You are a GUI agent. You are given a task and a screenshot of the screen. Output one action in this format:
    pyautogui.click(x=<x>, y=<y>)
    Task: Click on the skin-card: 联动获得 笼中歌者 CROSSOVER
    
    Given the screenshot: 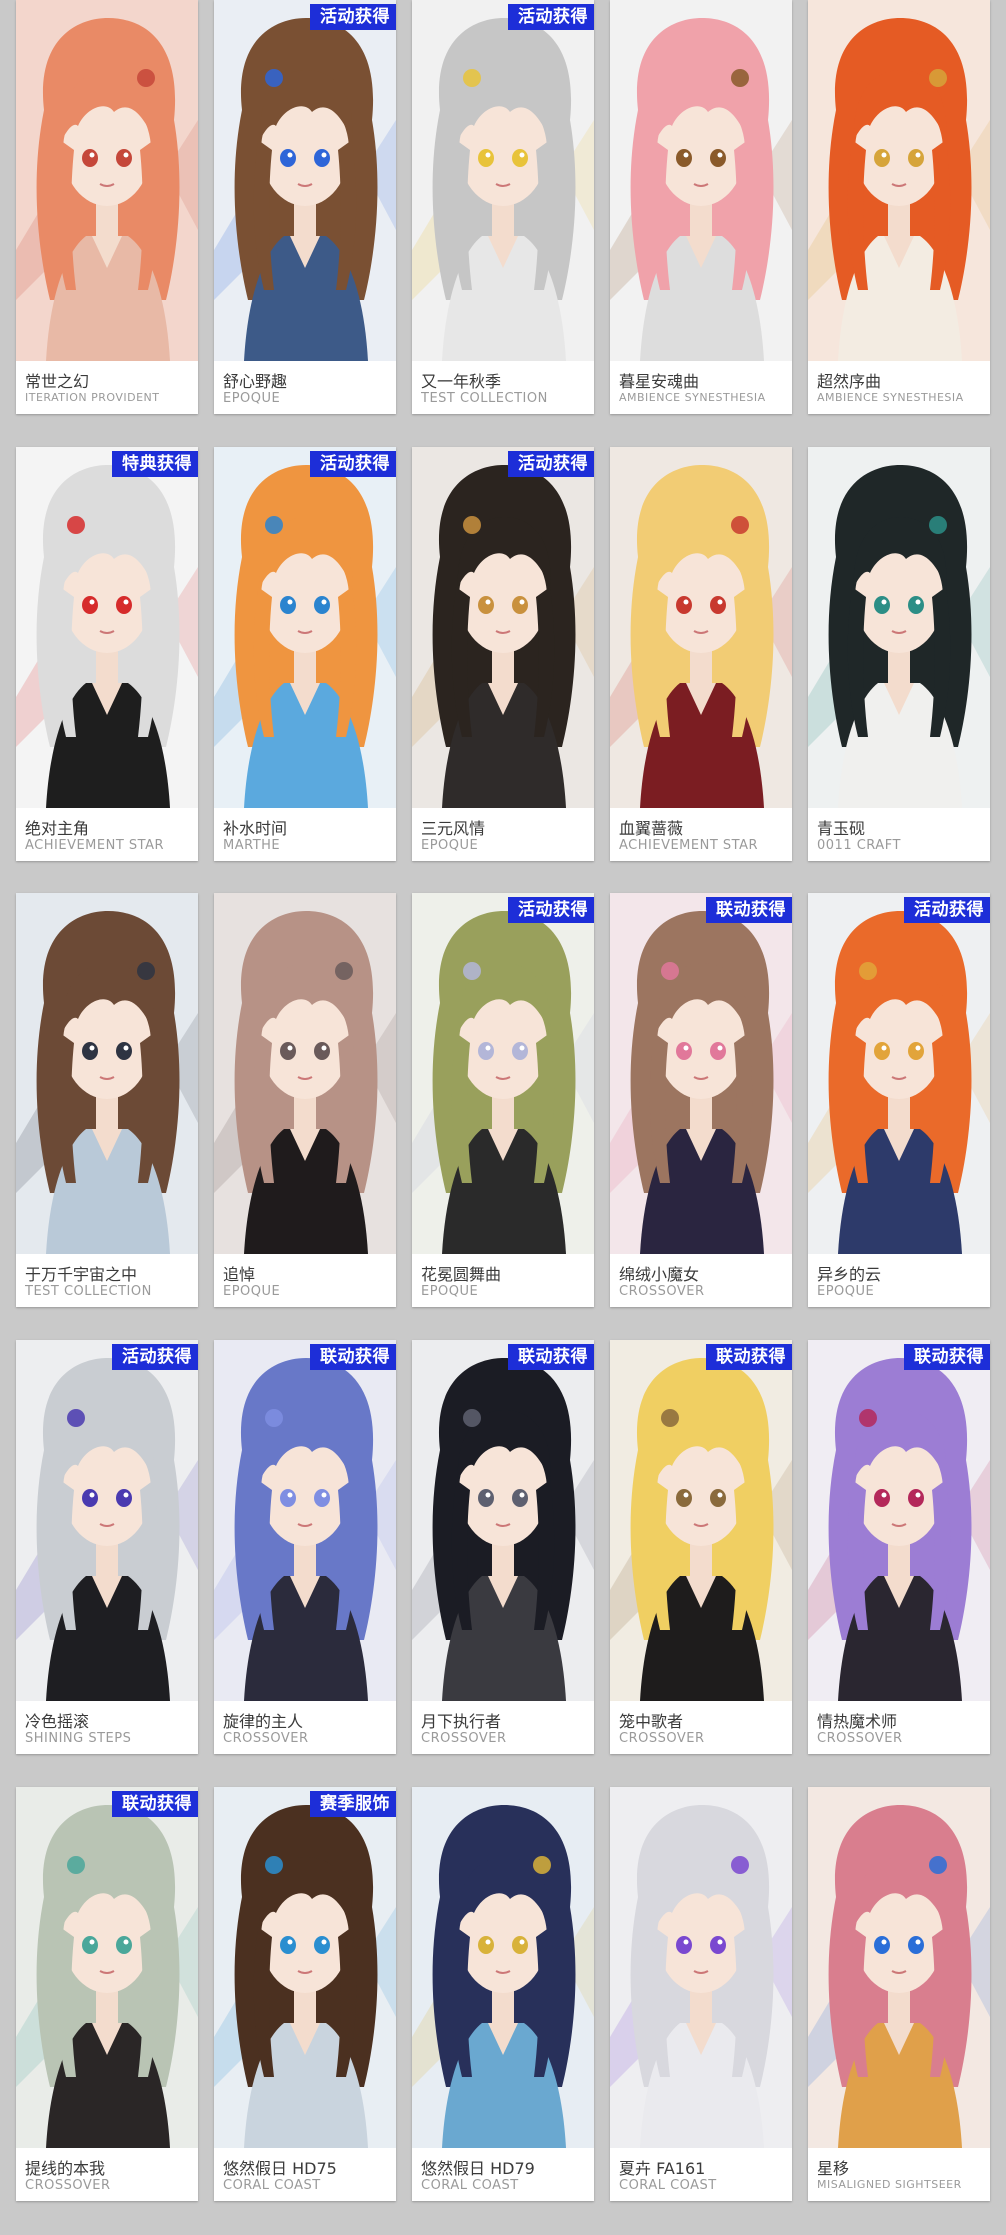 What is the action you would take?
    pyautogui.click(x=701, y=1547)
    